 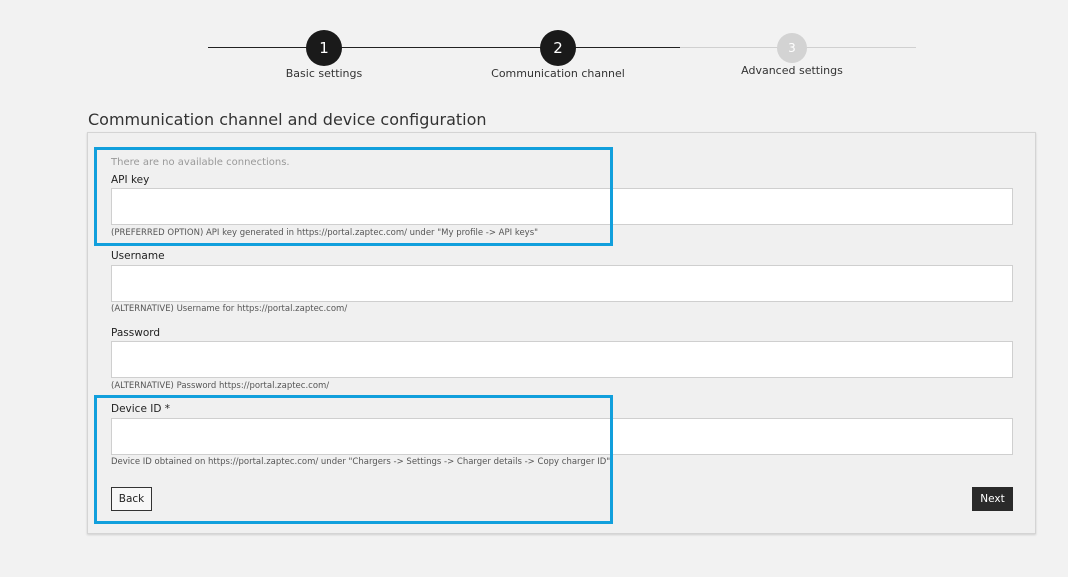 I want to click on step-2-number: 2, so click(x=558, y=48).